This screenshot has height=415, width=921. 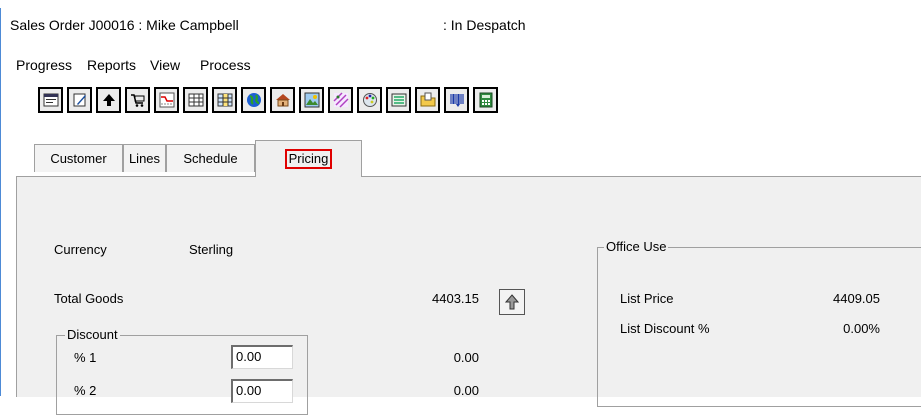 What do you see at coordinates (484, 25) in the screenshot?
I see `order-status: : In Despatch` at bounding box center [484, 25].